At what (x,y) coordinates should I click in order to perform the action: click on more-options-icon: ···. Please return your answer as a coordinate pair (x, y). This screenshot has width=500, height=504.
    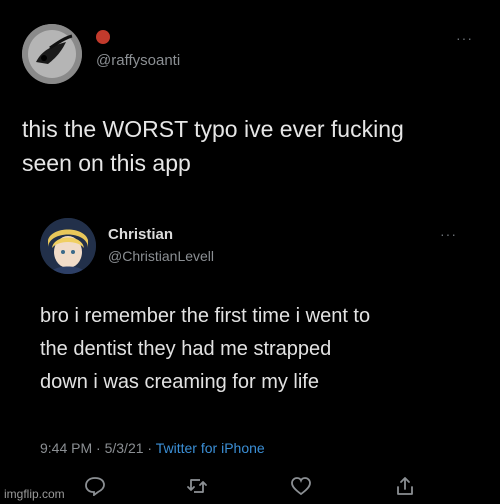
    Looking at the image, I should click on (464, 38).